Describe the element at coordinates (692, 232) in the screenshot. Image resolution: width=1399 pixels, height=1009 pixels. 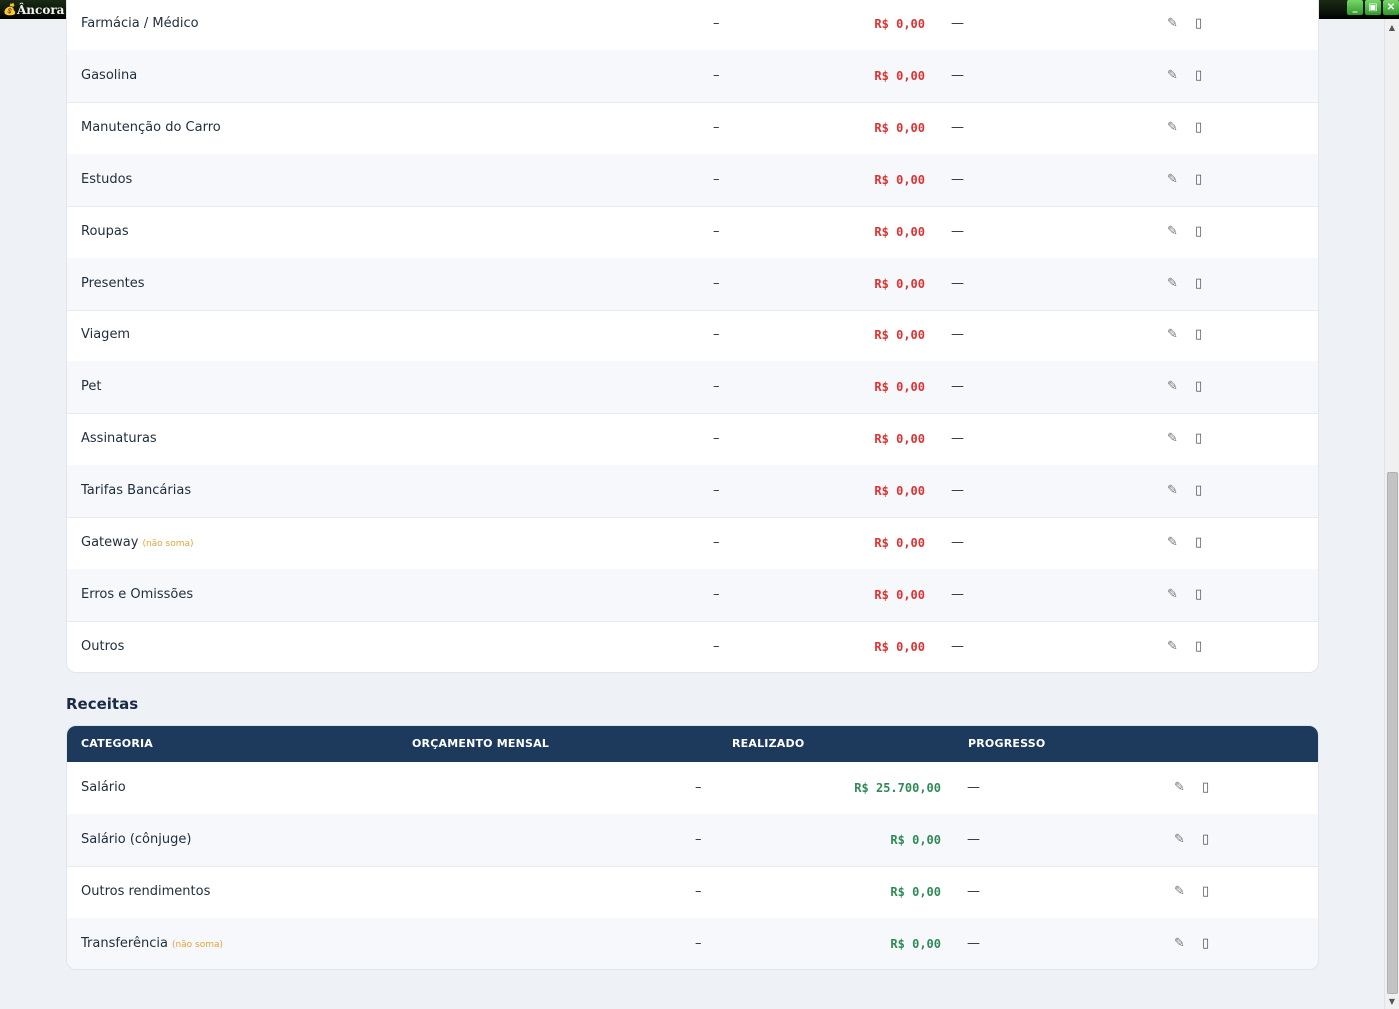
I see `table-row: Roupas – R$ 0,00 — ✎ ▯` at that location.